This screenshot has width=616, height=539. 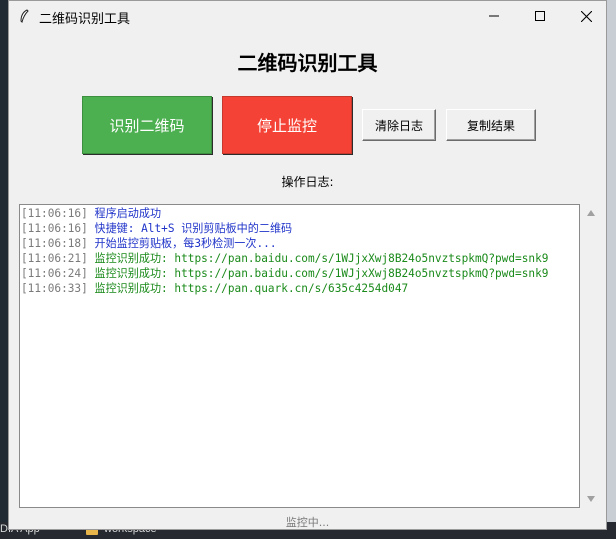 What do you see at coordinates (300, 213) in the screenshot?
I see `log-entry: [11:06:16] 程序启动成功` at bounding box center [300, 213].